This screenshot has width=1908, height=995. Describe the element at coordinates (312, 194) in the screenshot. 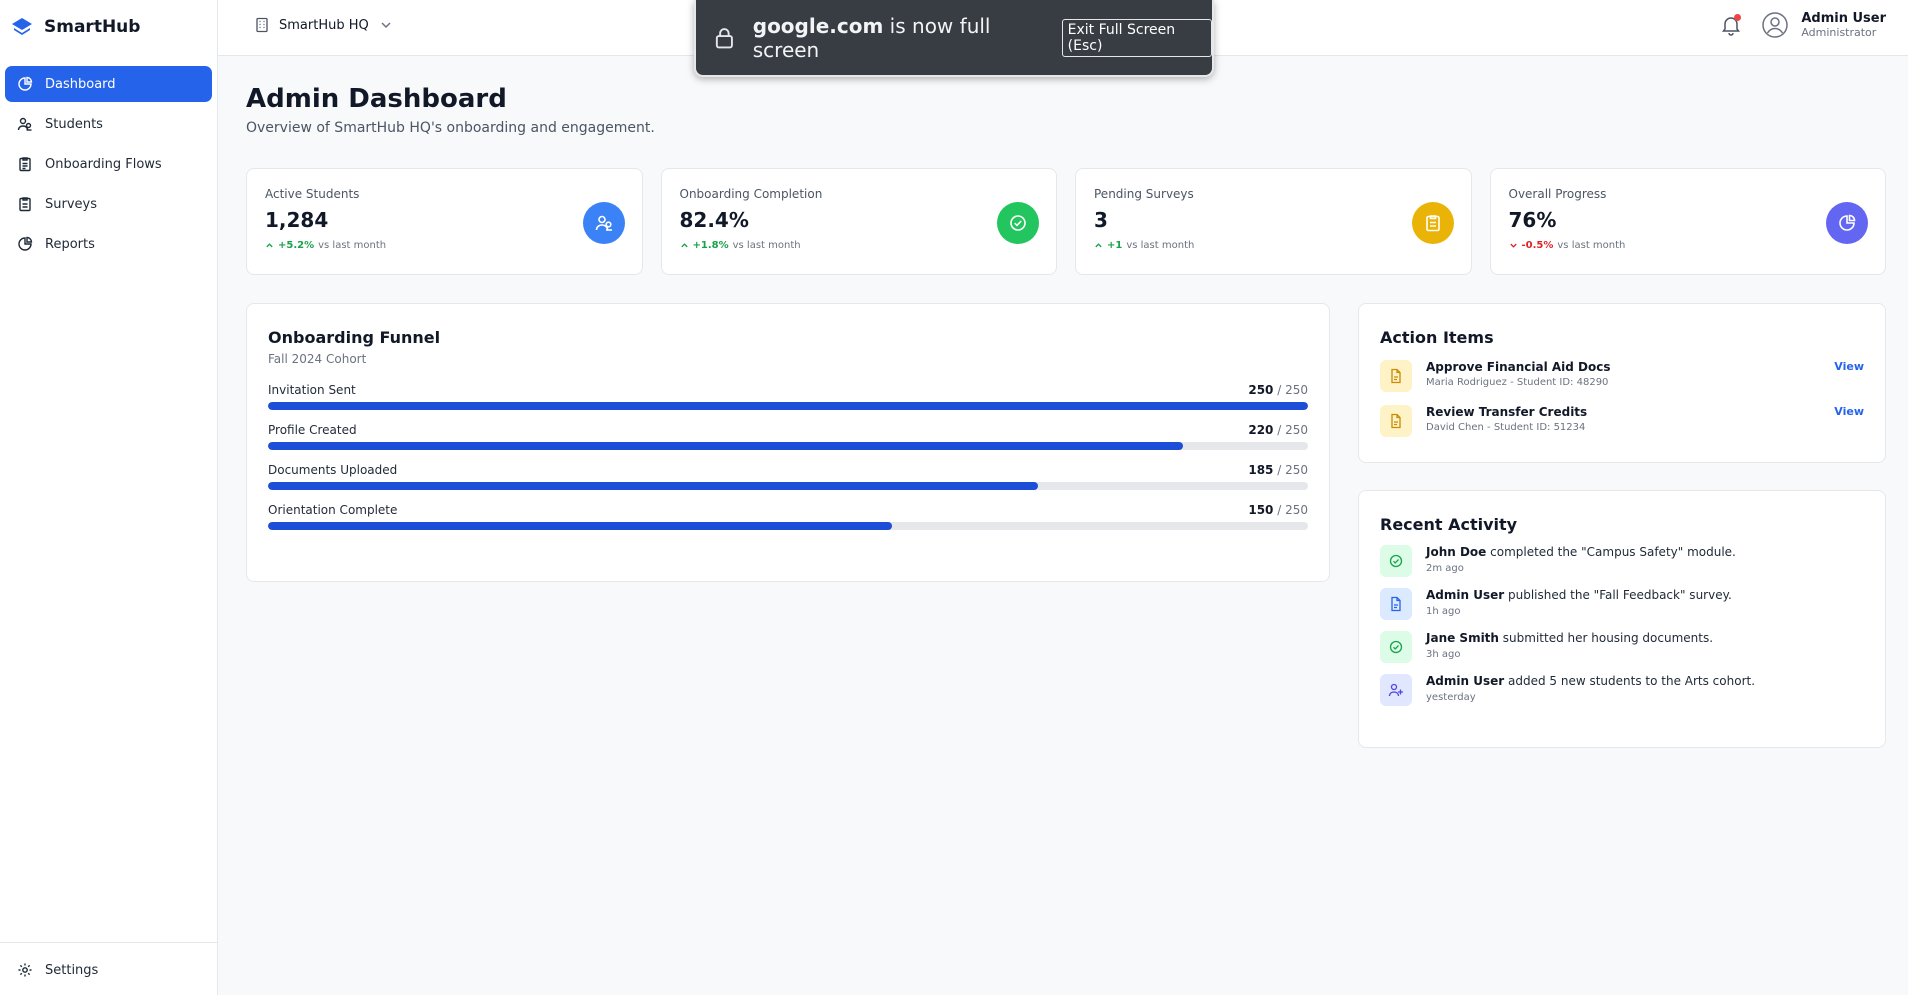

I see `stat-label: Active Students` at that location.